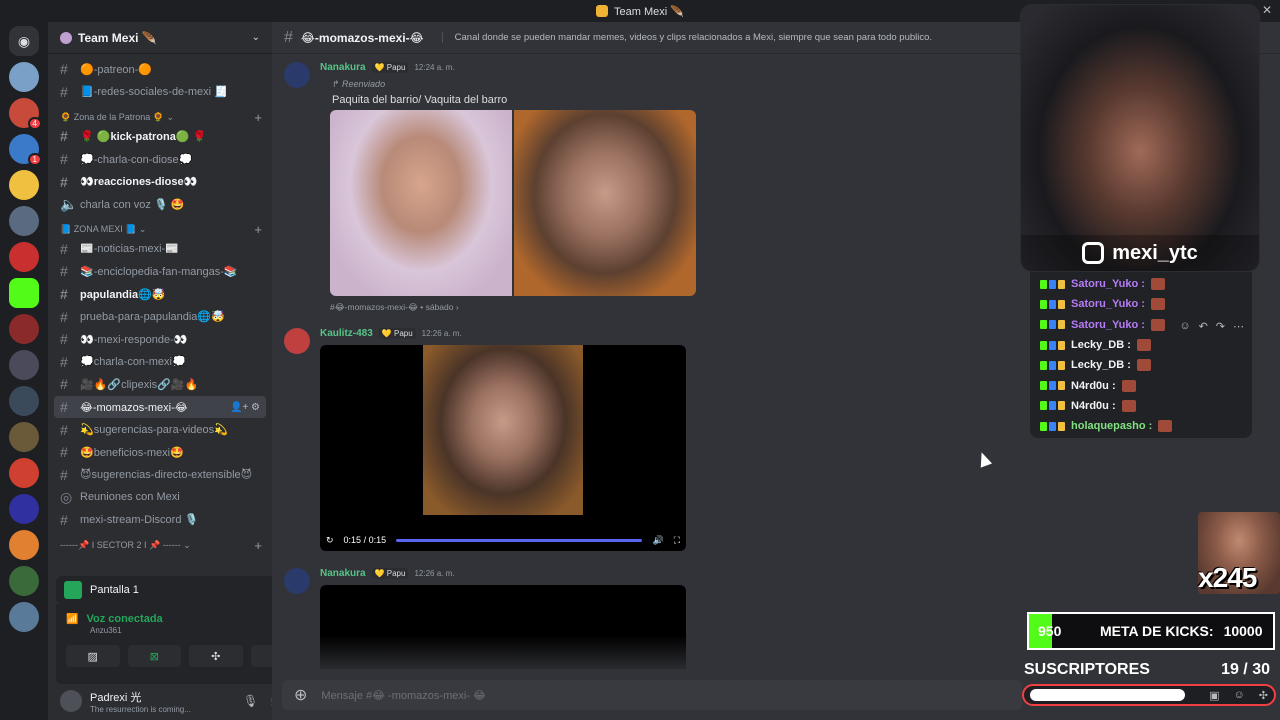 Image resolution: width=1280 pixels, height=720 pixels. What do you see at coordinates (25, 150) in the screenshot?
I see `server-icon: 1` at bounding box center [25, 150].